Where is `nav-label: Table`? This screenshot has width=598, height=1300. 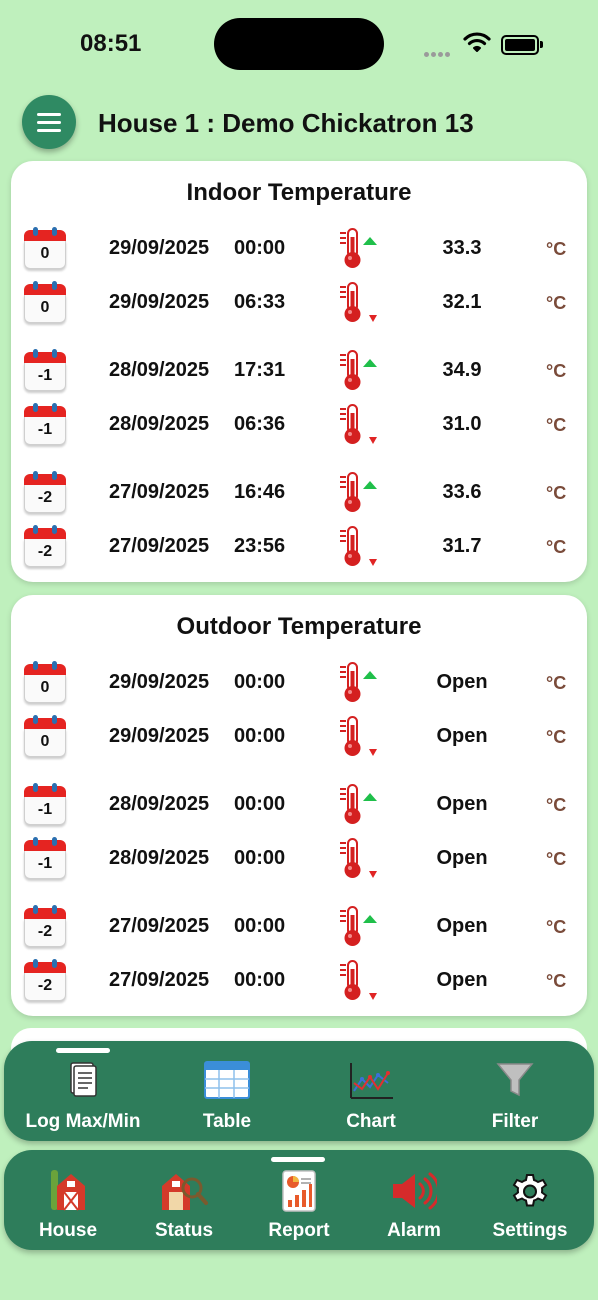
nav-label: Table is located at coordinates (227, 1121).